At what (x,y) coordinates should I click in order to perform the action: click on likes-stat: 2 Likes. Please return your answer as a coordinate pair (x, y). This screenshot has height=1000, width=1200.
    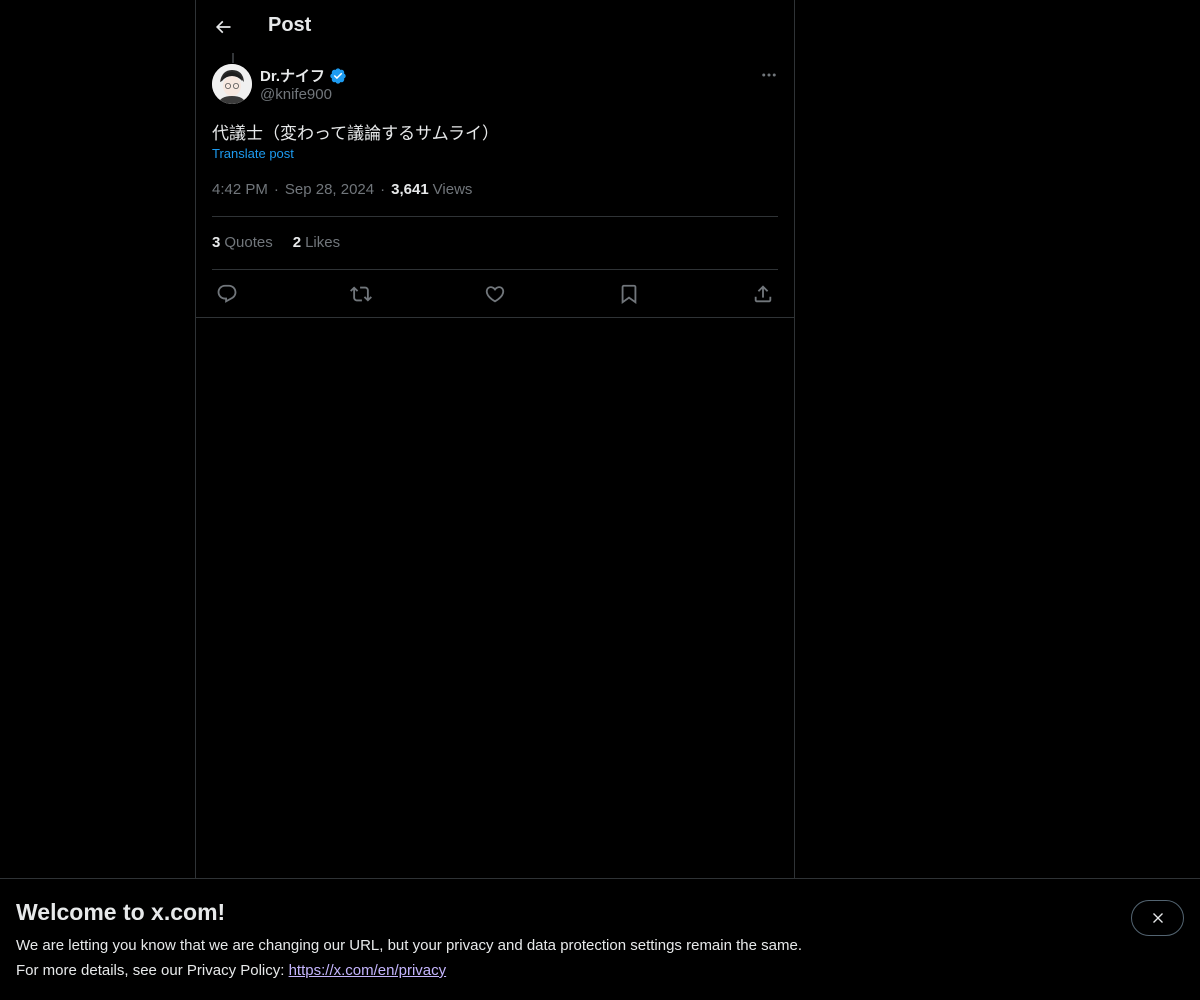
    Looking at the image, I should click on (316, 242).